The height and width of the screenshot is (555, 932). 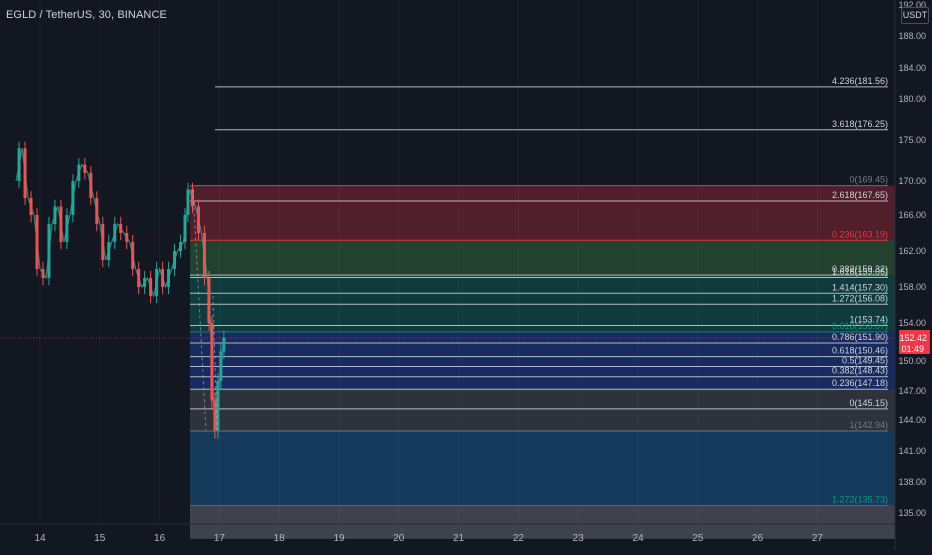 What do you see at coordinates (912, 323) in the screenshot?
I see `y-tick-label: 154.00` at bounding box center [912, 323].